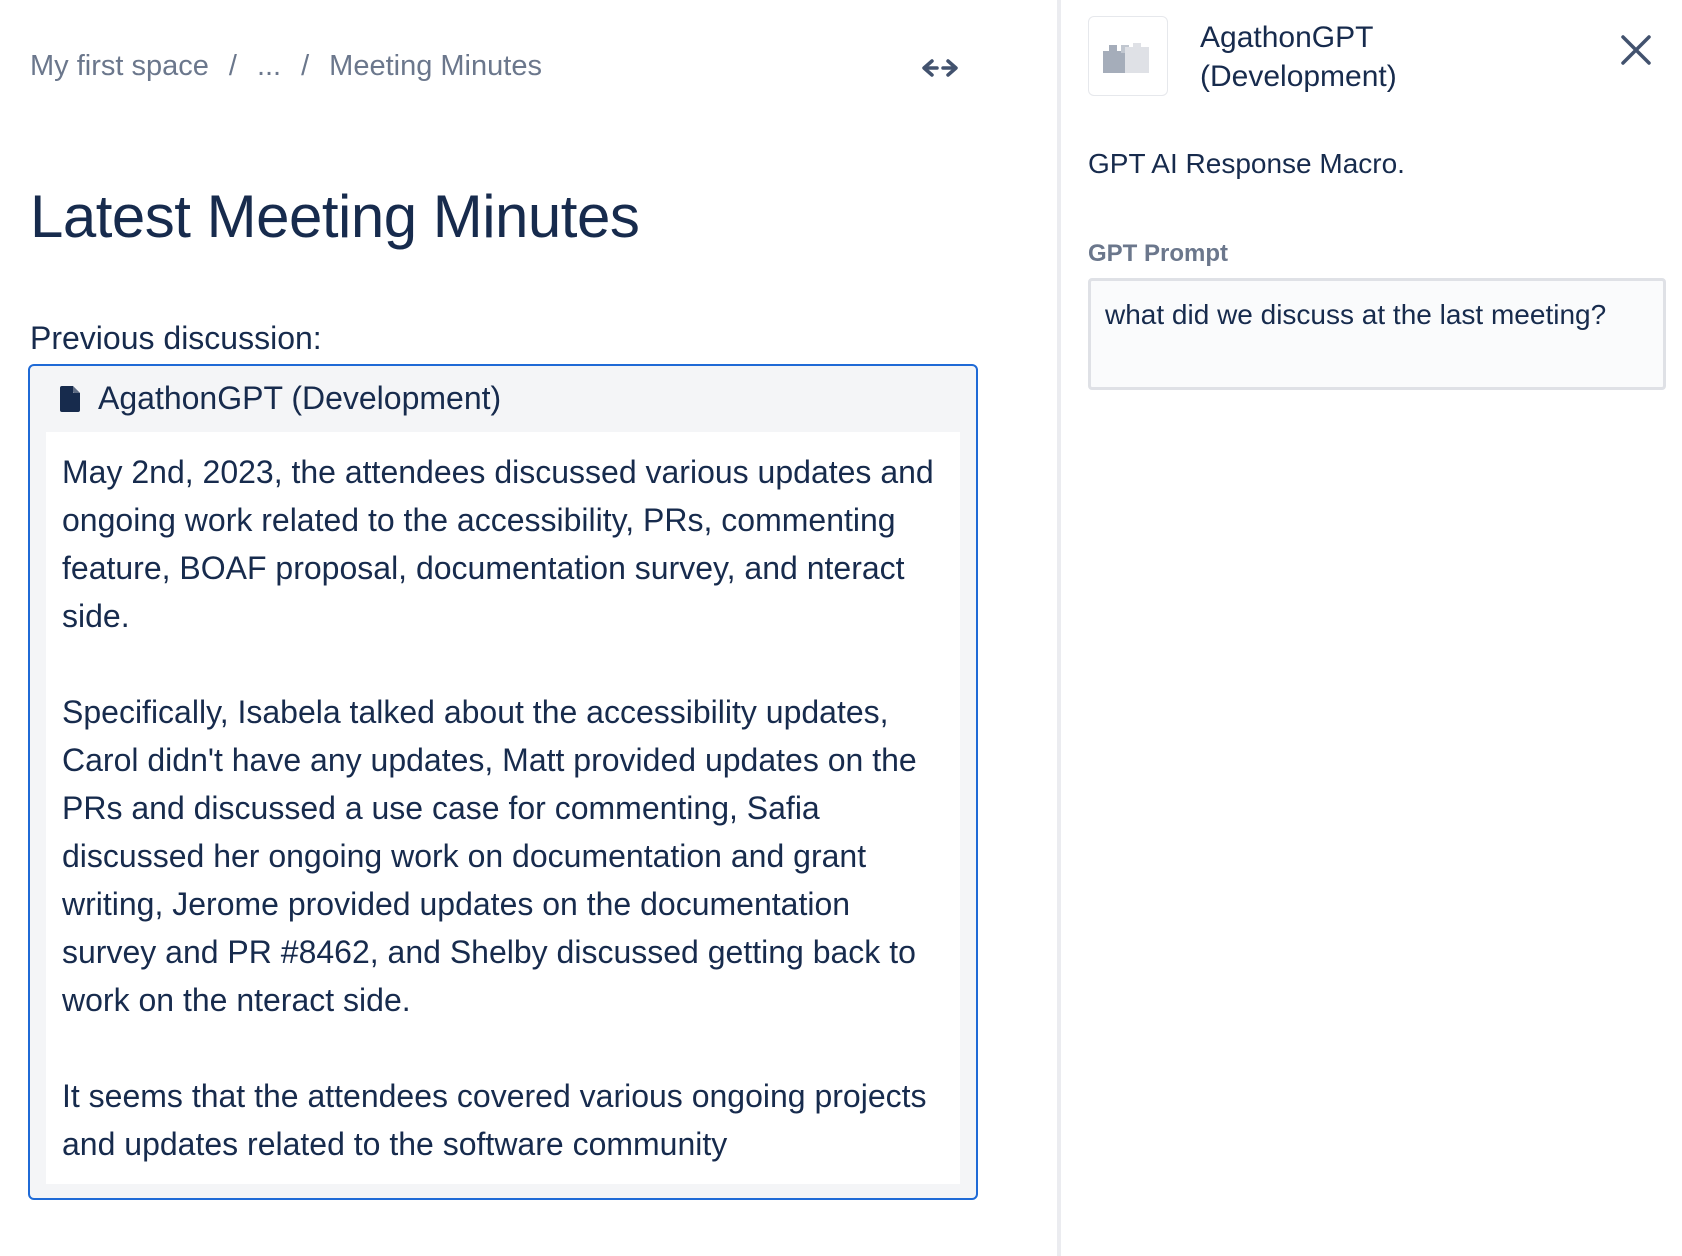 This screenshot has height=1256, width=1682. I want to click on file-icon, so click(70, 398).